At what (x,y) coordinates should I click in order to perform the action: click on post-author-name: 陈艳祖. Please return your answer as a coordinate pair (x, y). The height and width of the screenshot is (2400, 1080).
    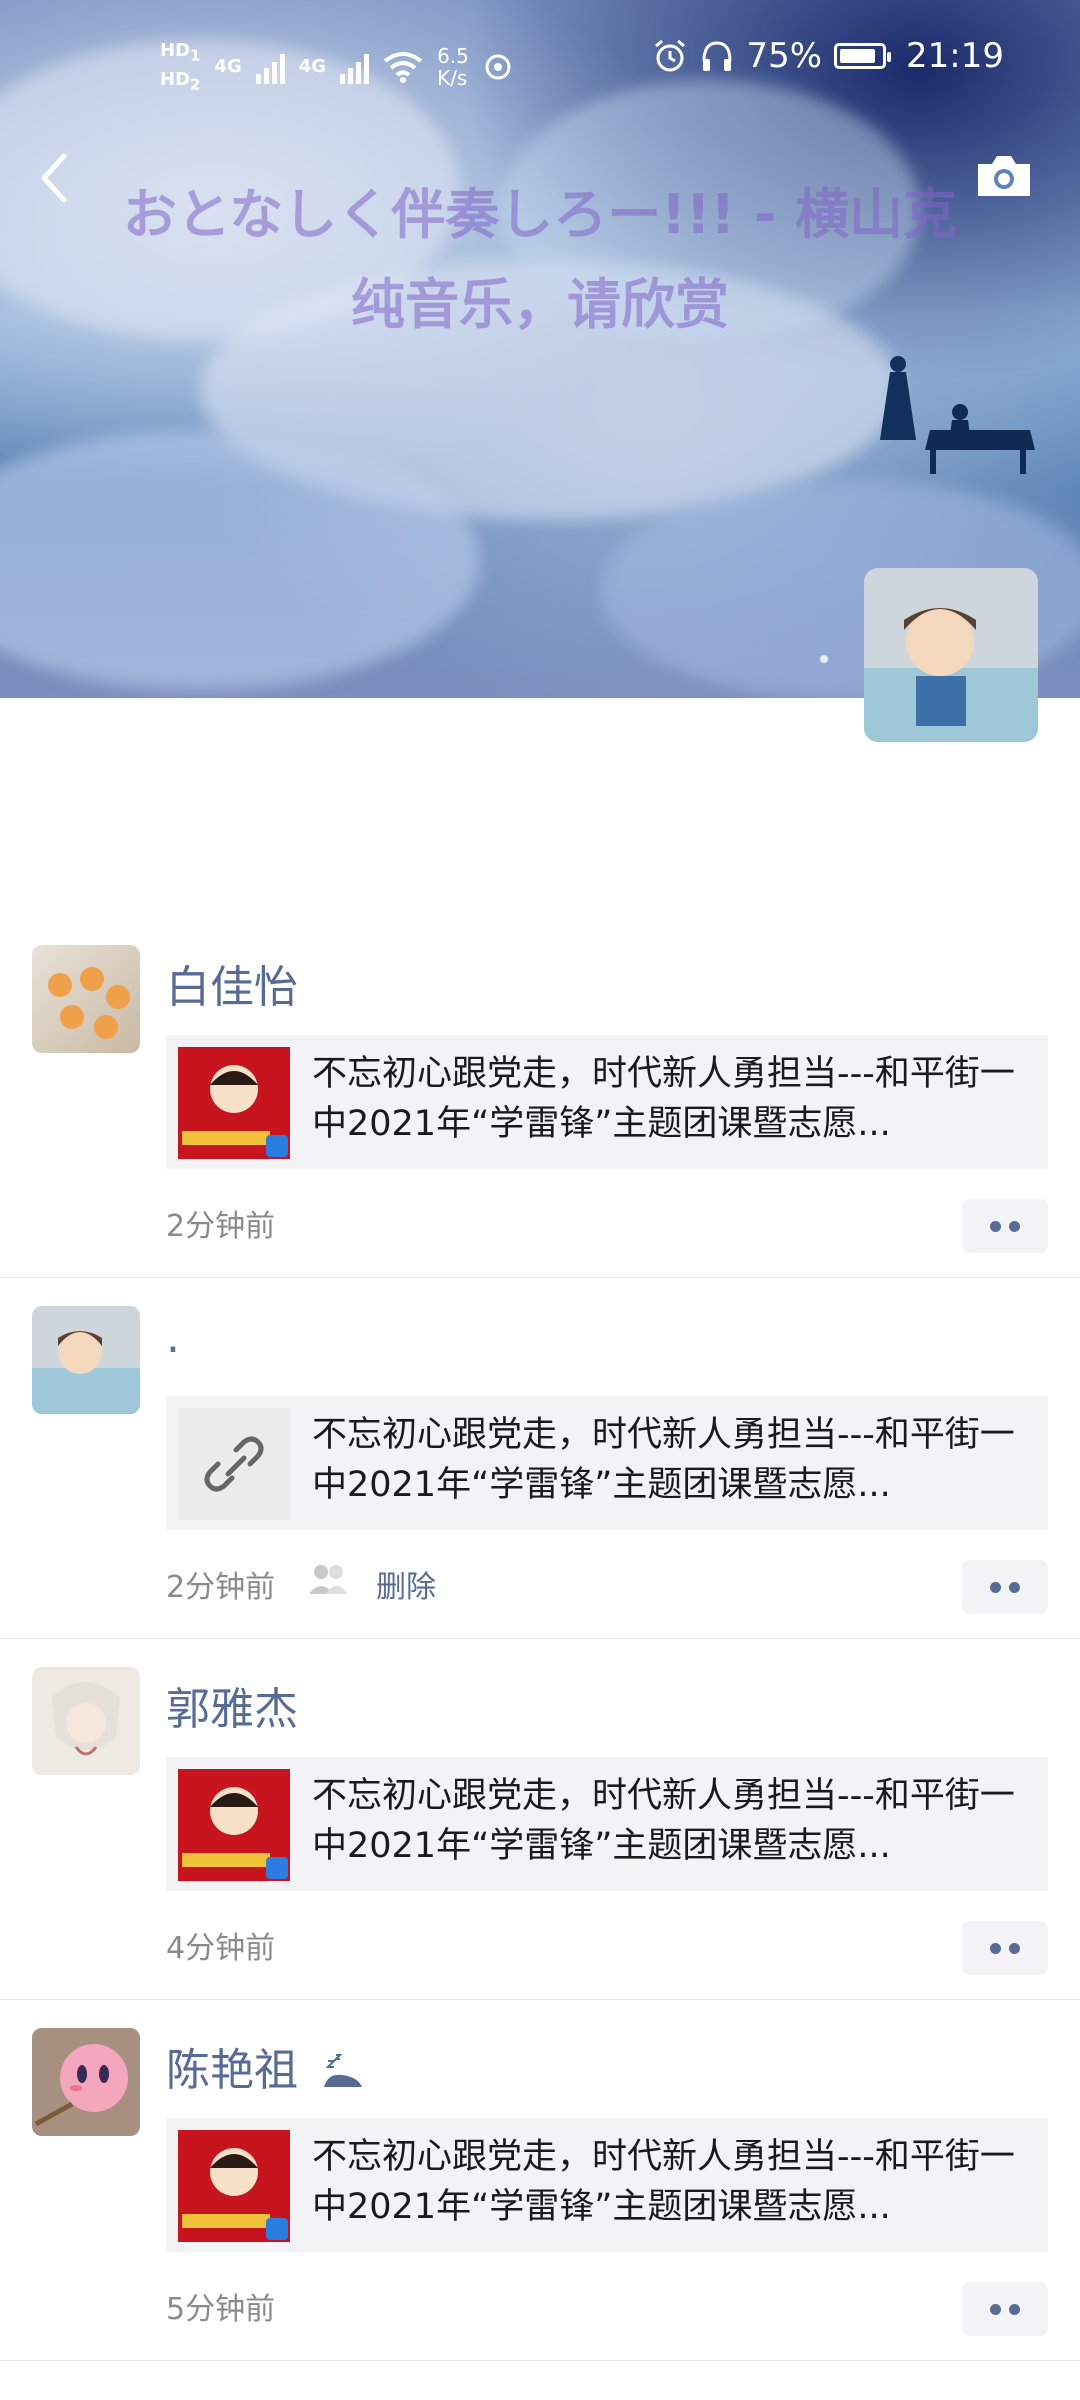
    Looking at the image, I should click on (266, 2066).